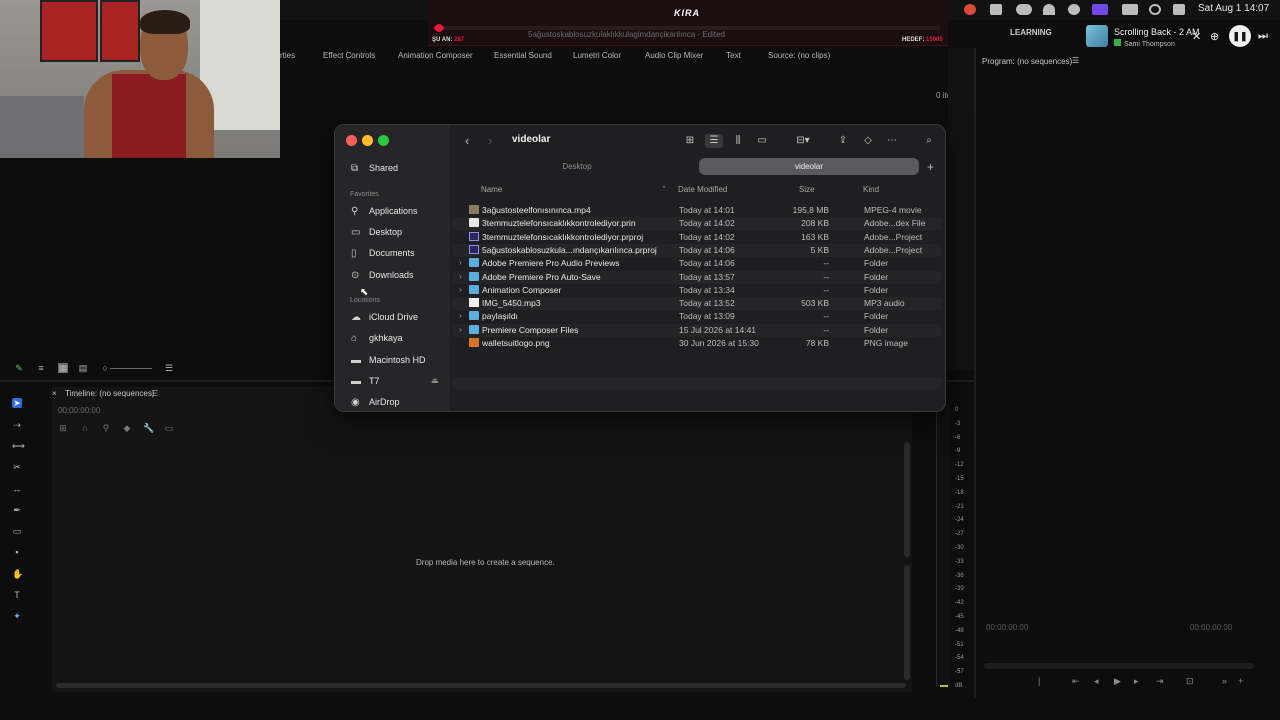 Image resolution: width=1280 pixels, height=720 pixels. I want to click on play-icon: ▶, so click(1117, 681).